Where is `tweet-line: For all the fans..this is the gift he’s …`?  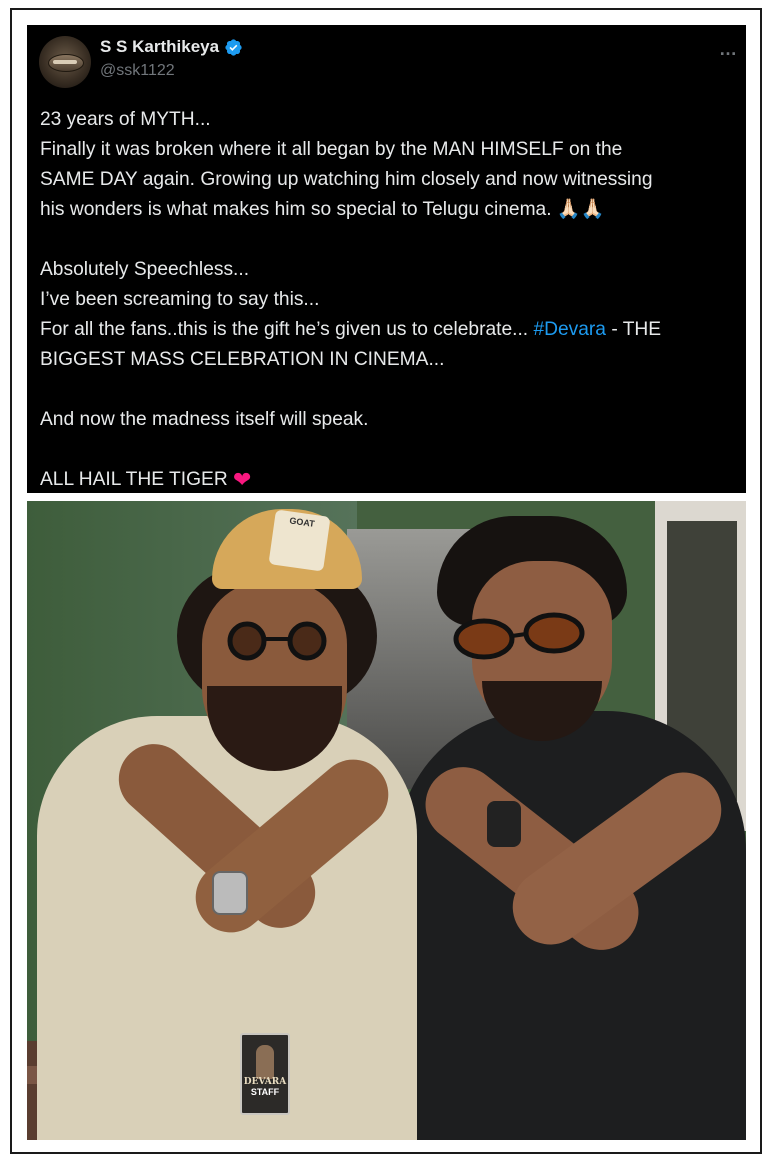 tweet-line: For all the fans..this is the gift he’s … is located at coordinates (390, 330).